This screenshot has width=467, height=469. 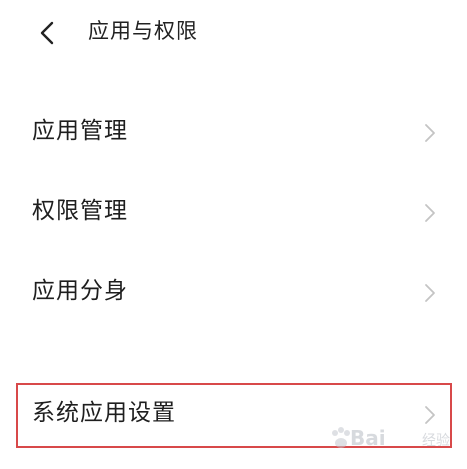 I want to click on list-item-app-clone: 应用分身, so click(x=233, y=292).